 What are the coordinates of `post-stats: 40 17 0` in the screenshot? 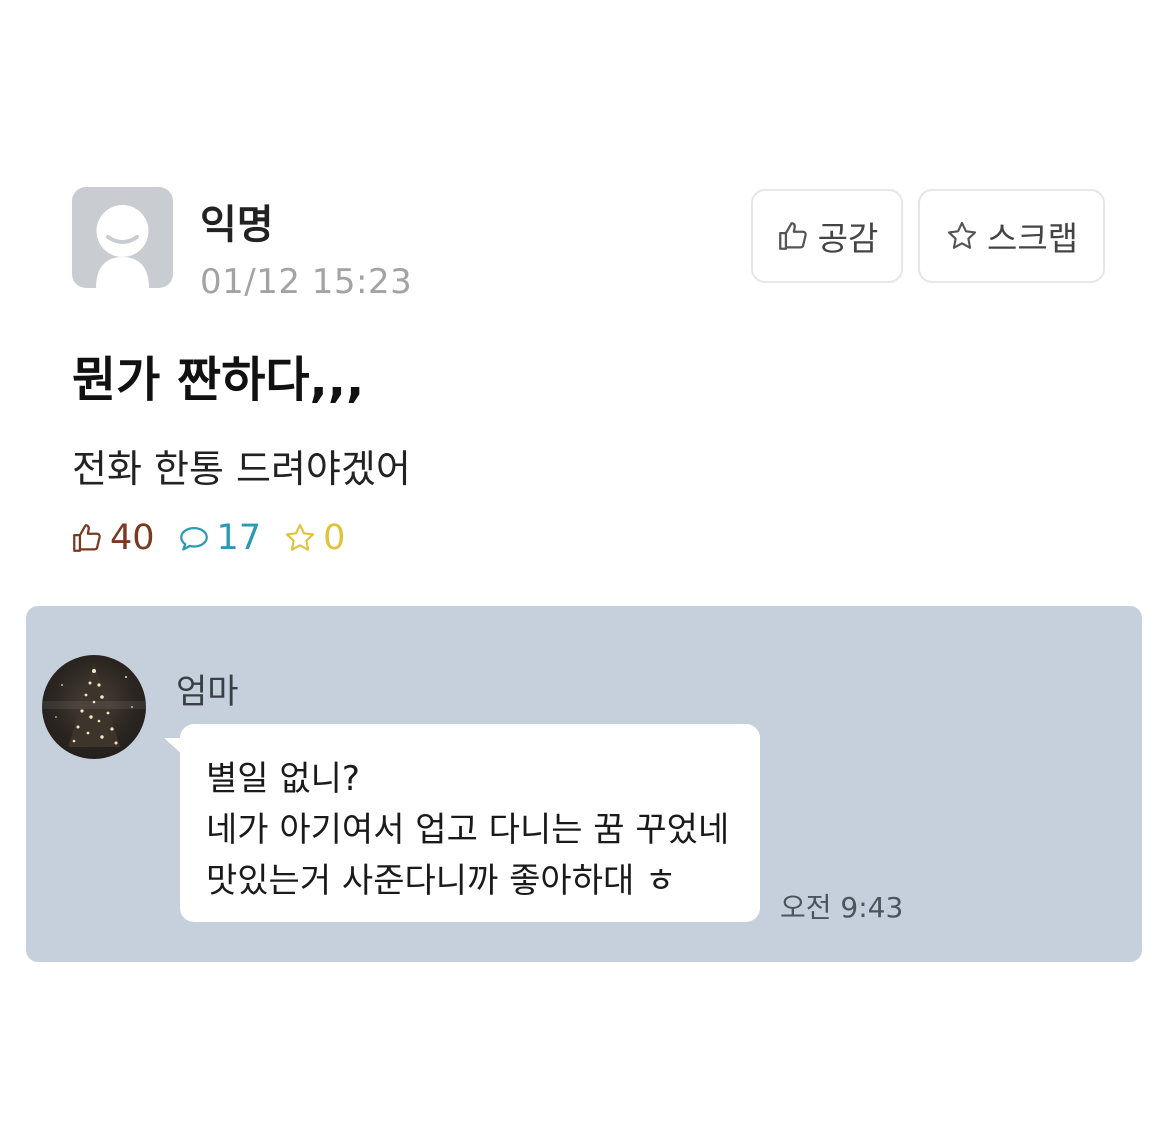 It's located at (218, 538).